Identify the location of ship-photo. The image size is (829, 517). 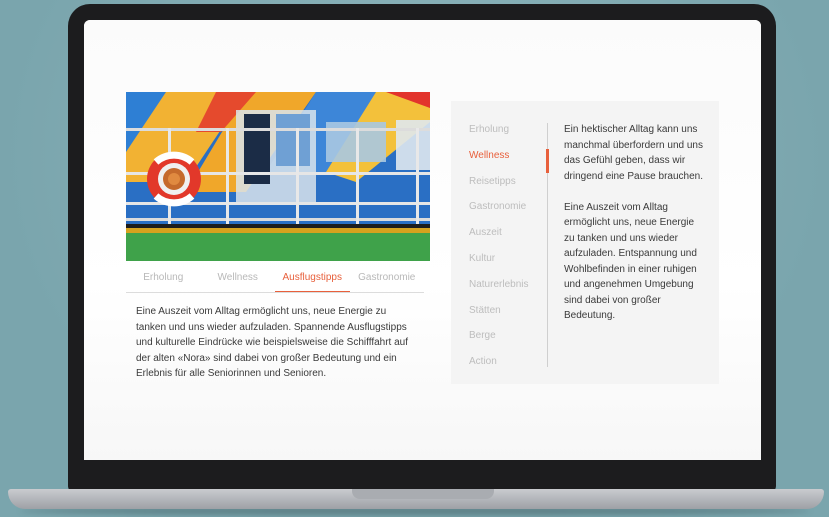
(278, 176).